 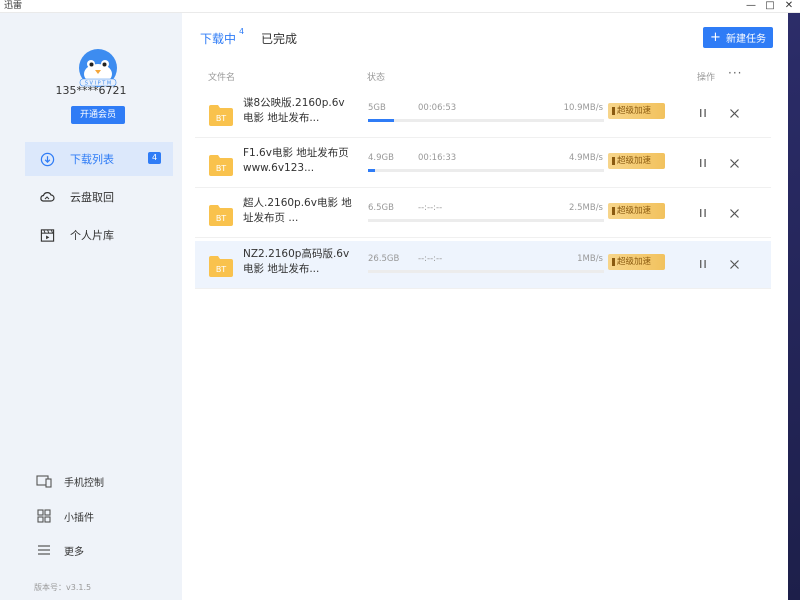 What do you see at coordinates (586, 208) in the screenshot?
I see `download-speed: 2.5MB/s` at bounding box center [586, 208].